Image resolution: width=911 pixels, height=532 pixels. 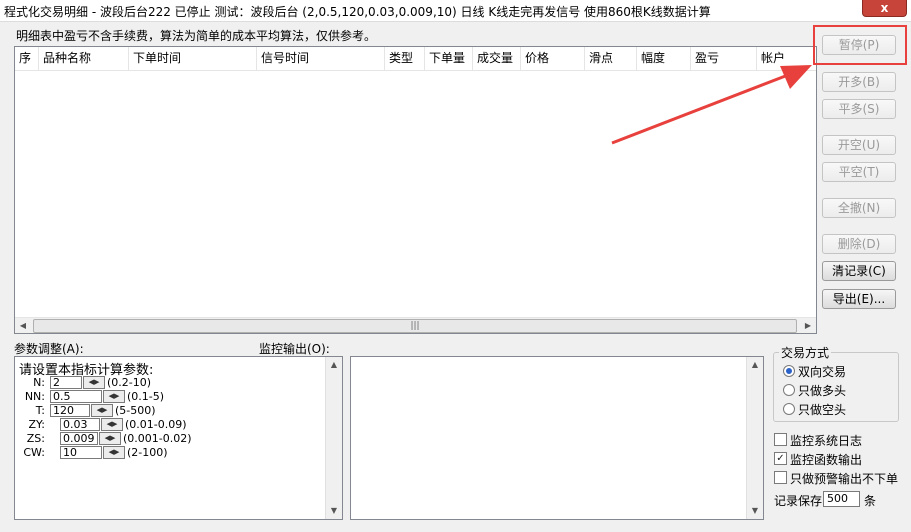 What do you see at coordinates (711, 105) in the screenshot?
I see `annotation-arrow-icon` at bounding box center [711, 105].